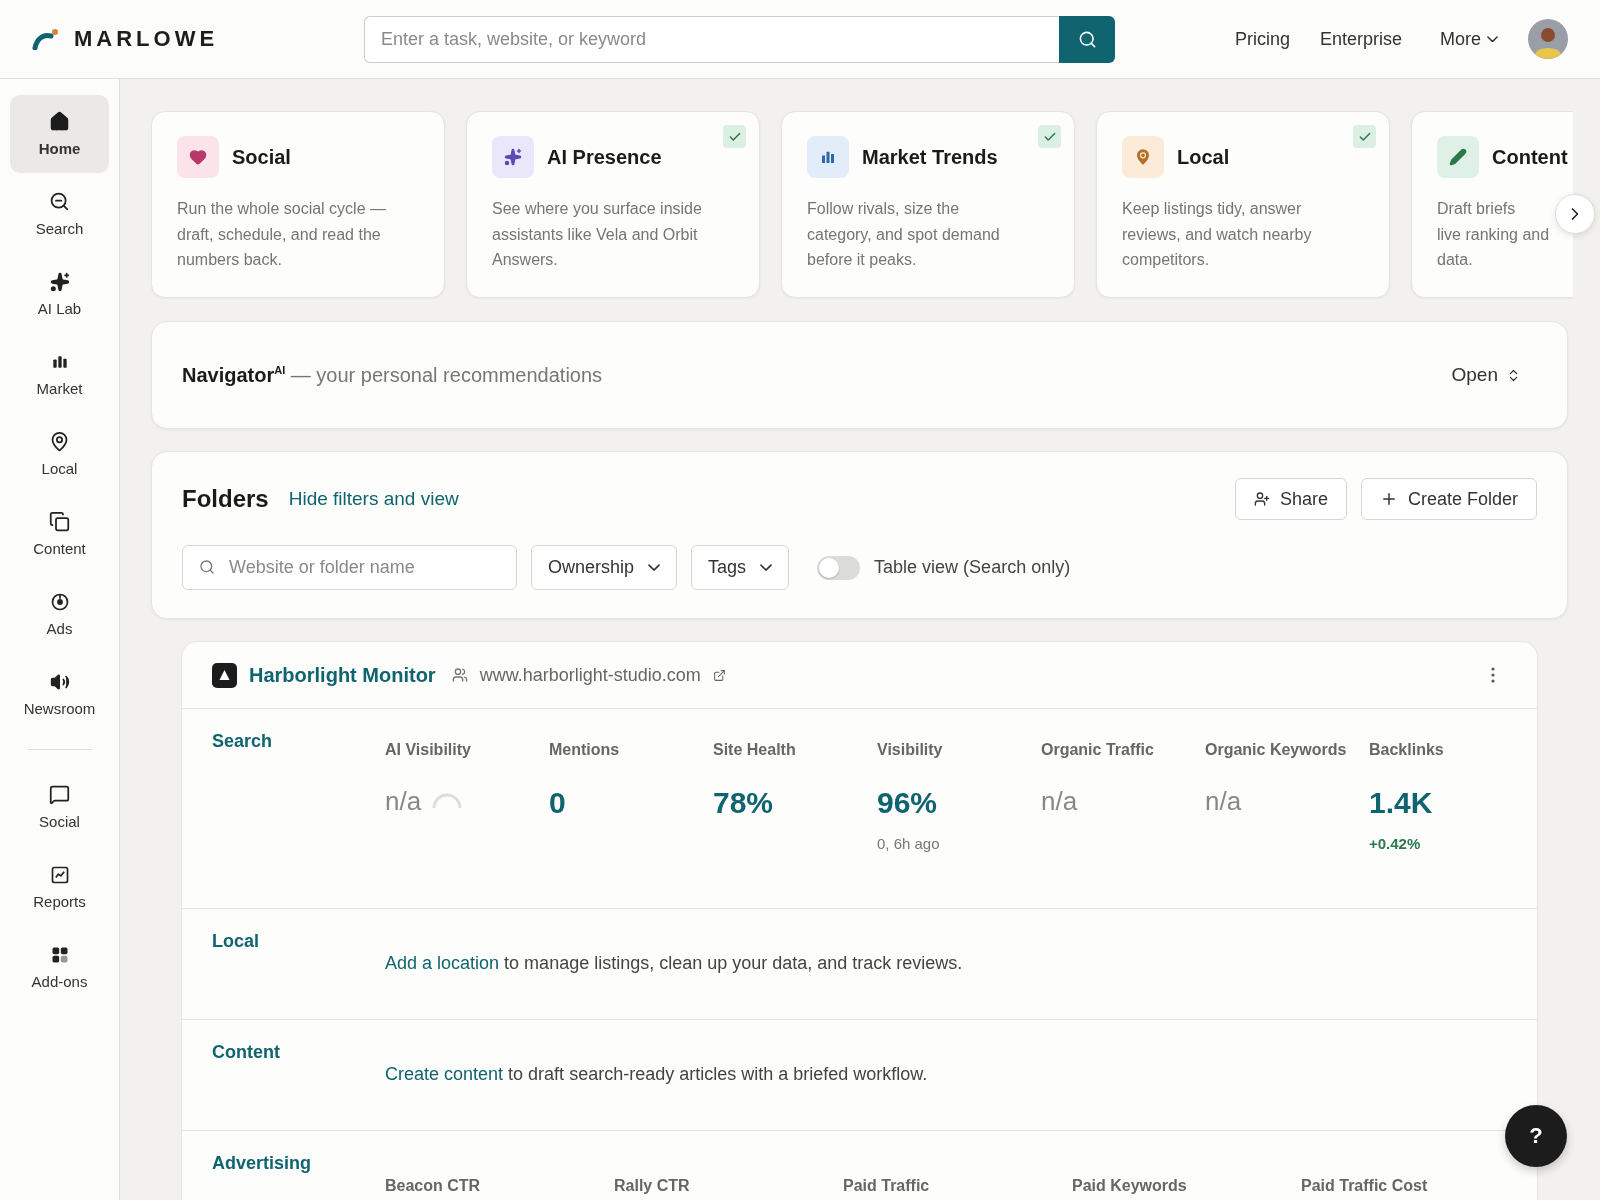 Image resolution: width=1600 pixels, height=1200 pixels. Describe the element at coordinates (198, 157) in the screenshot. I see `heart-icon` at that location.